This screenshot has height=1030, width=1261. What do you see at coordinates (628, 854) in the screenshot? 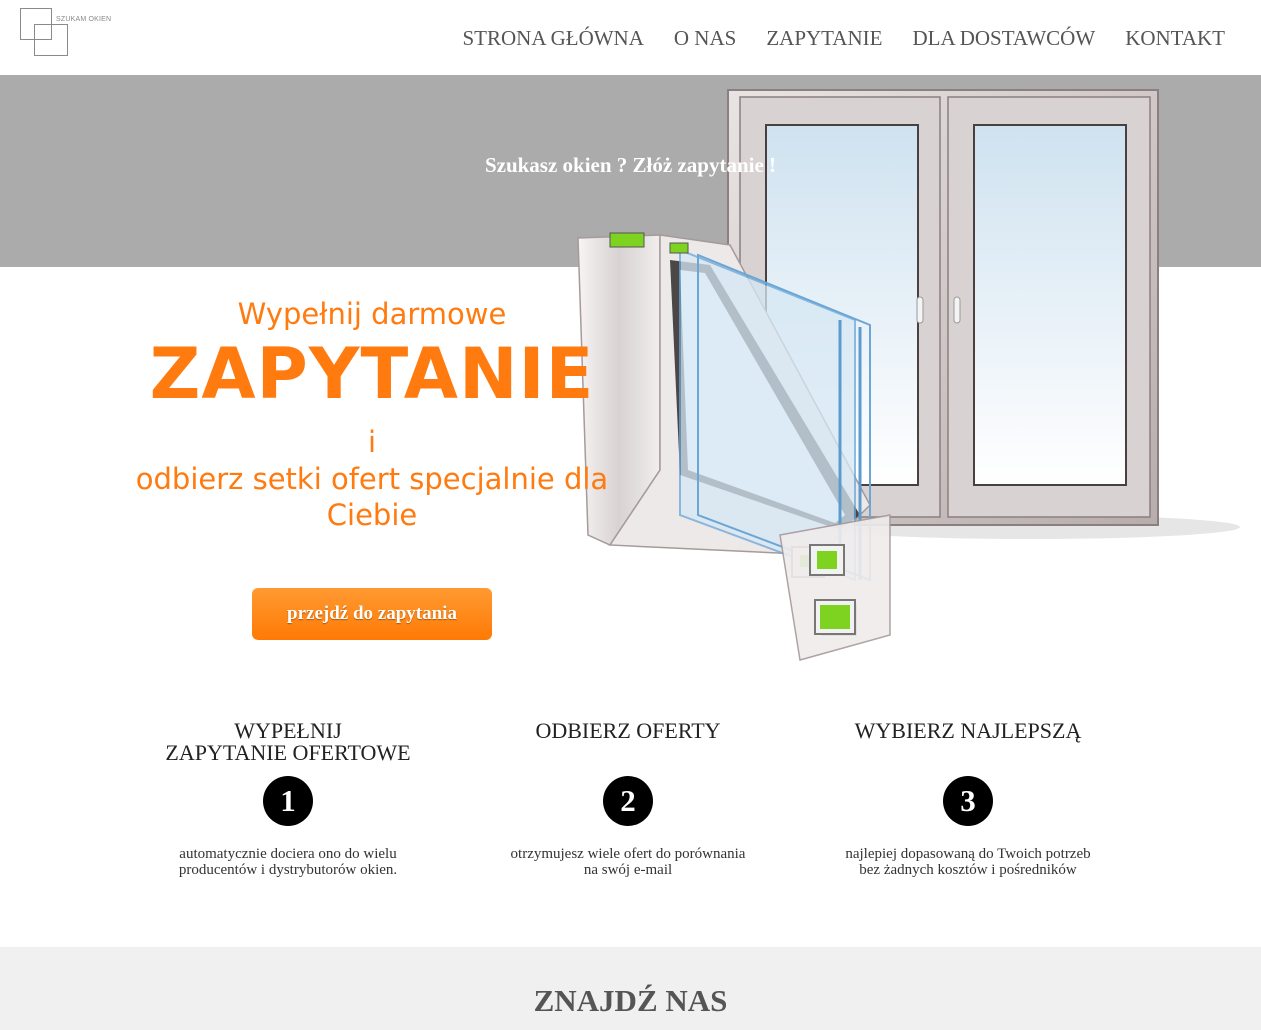
I see `step-description-line: otrzymujesz wiele ofert do porównania` at bounding box center [628, 854].